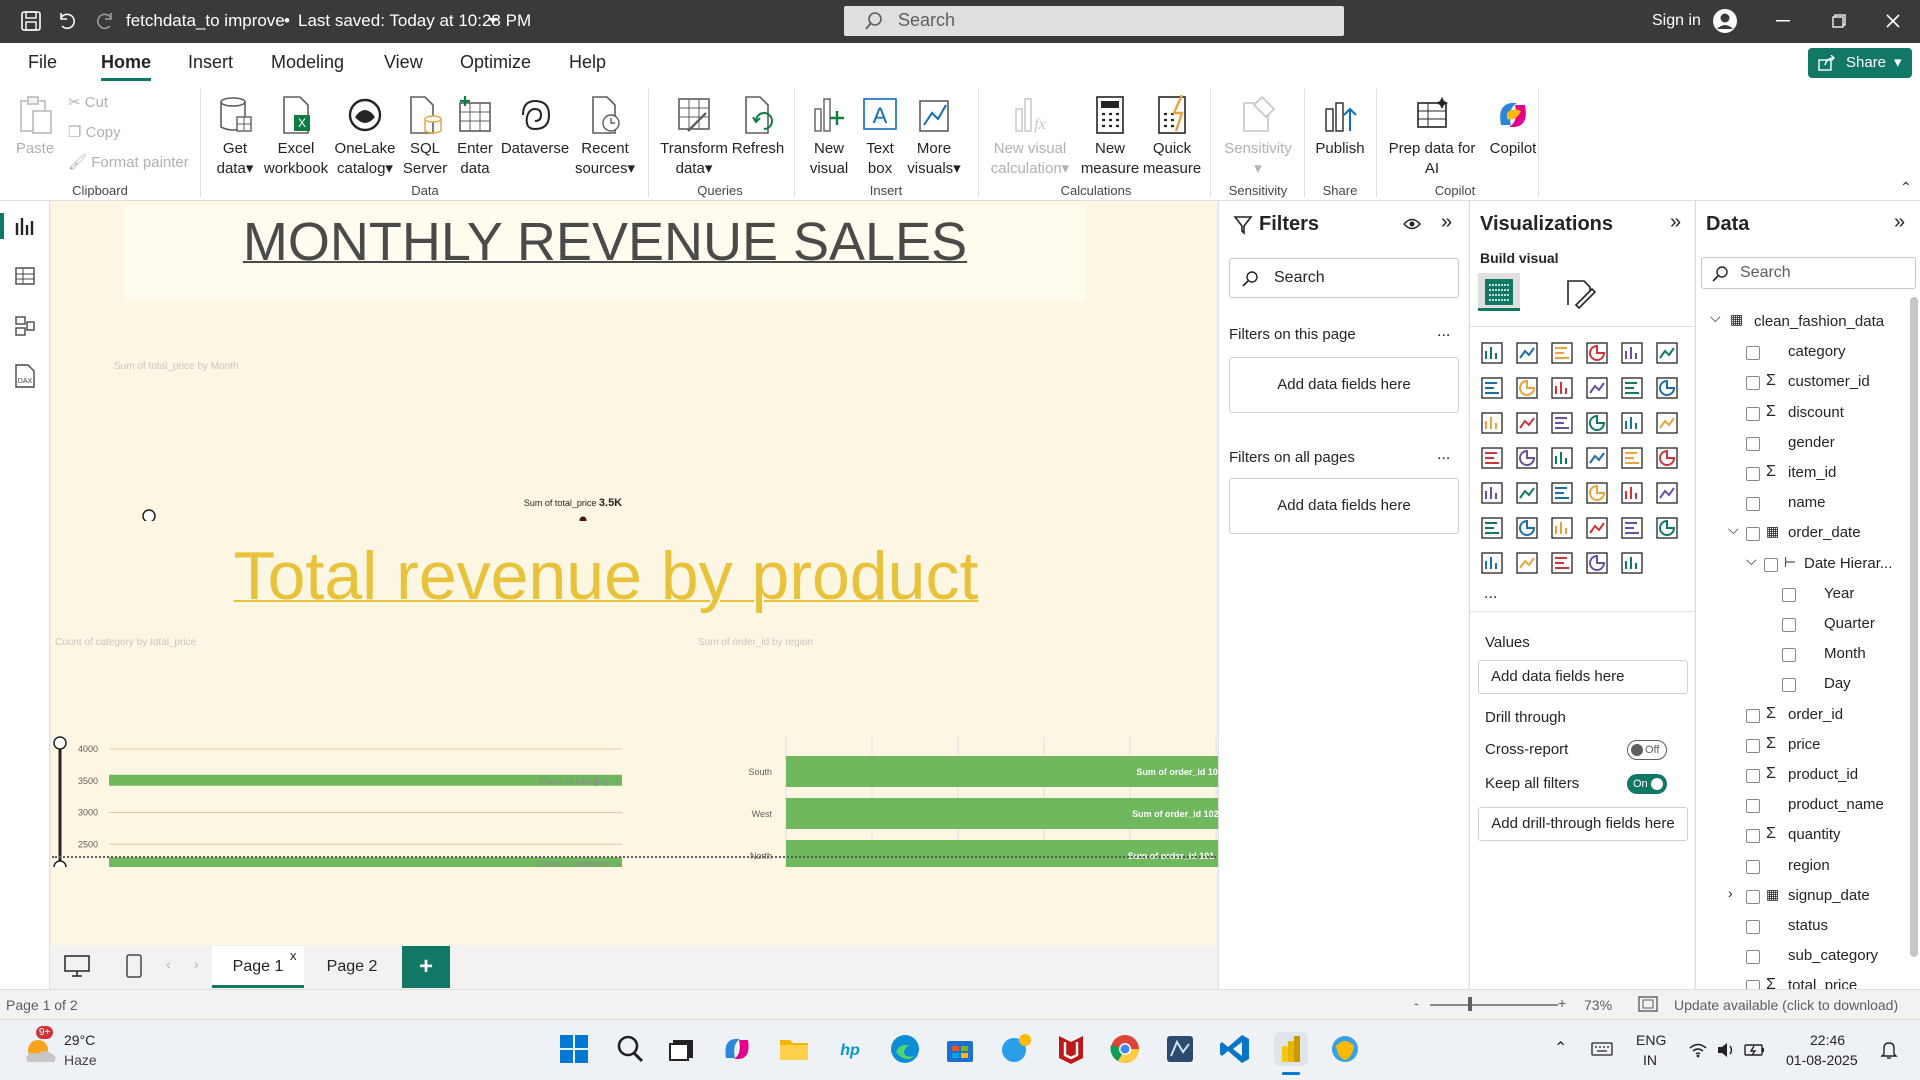 Image resolution: width=1920 pixels, height=1080 pixels. Describe the element at coordinates (352, 967) in the screenshot. I see `page-tab-2: Page 2` at that location.